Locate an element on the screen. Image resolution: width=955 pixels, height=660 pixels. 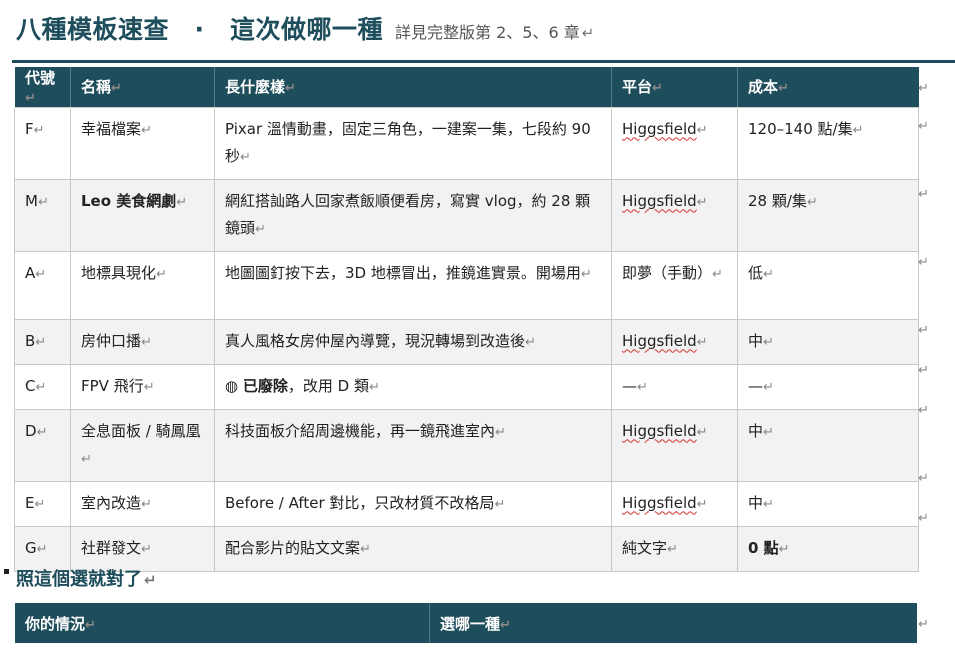
cell-cost: 120–140 點/集↵ is located at coordinates (828, 143).